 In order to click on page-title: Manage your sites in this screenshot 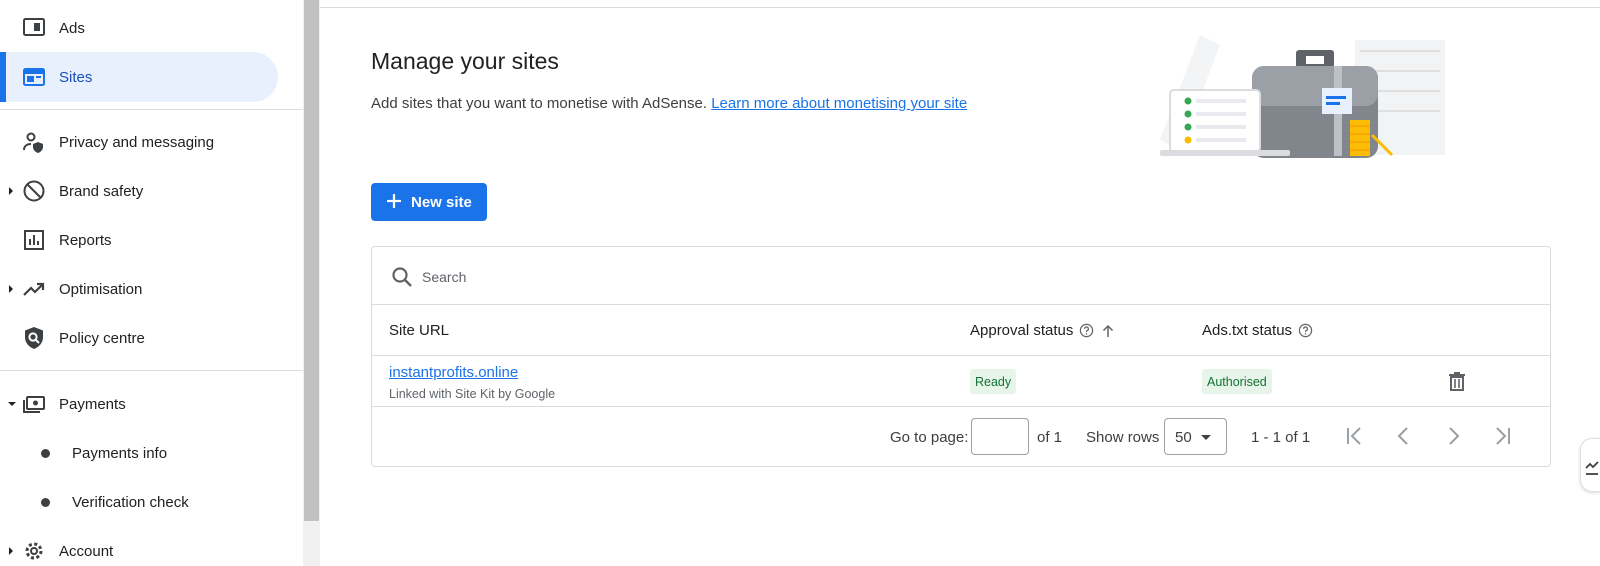, I will do `click(465, 61)`.